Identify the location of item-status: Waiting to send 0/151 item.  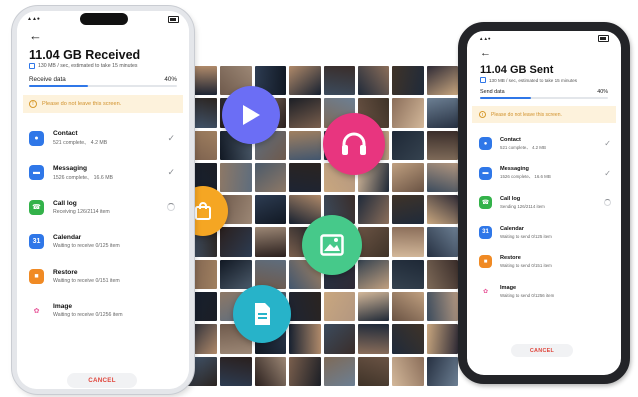
(526, 266).